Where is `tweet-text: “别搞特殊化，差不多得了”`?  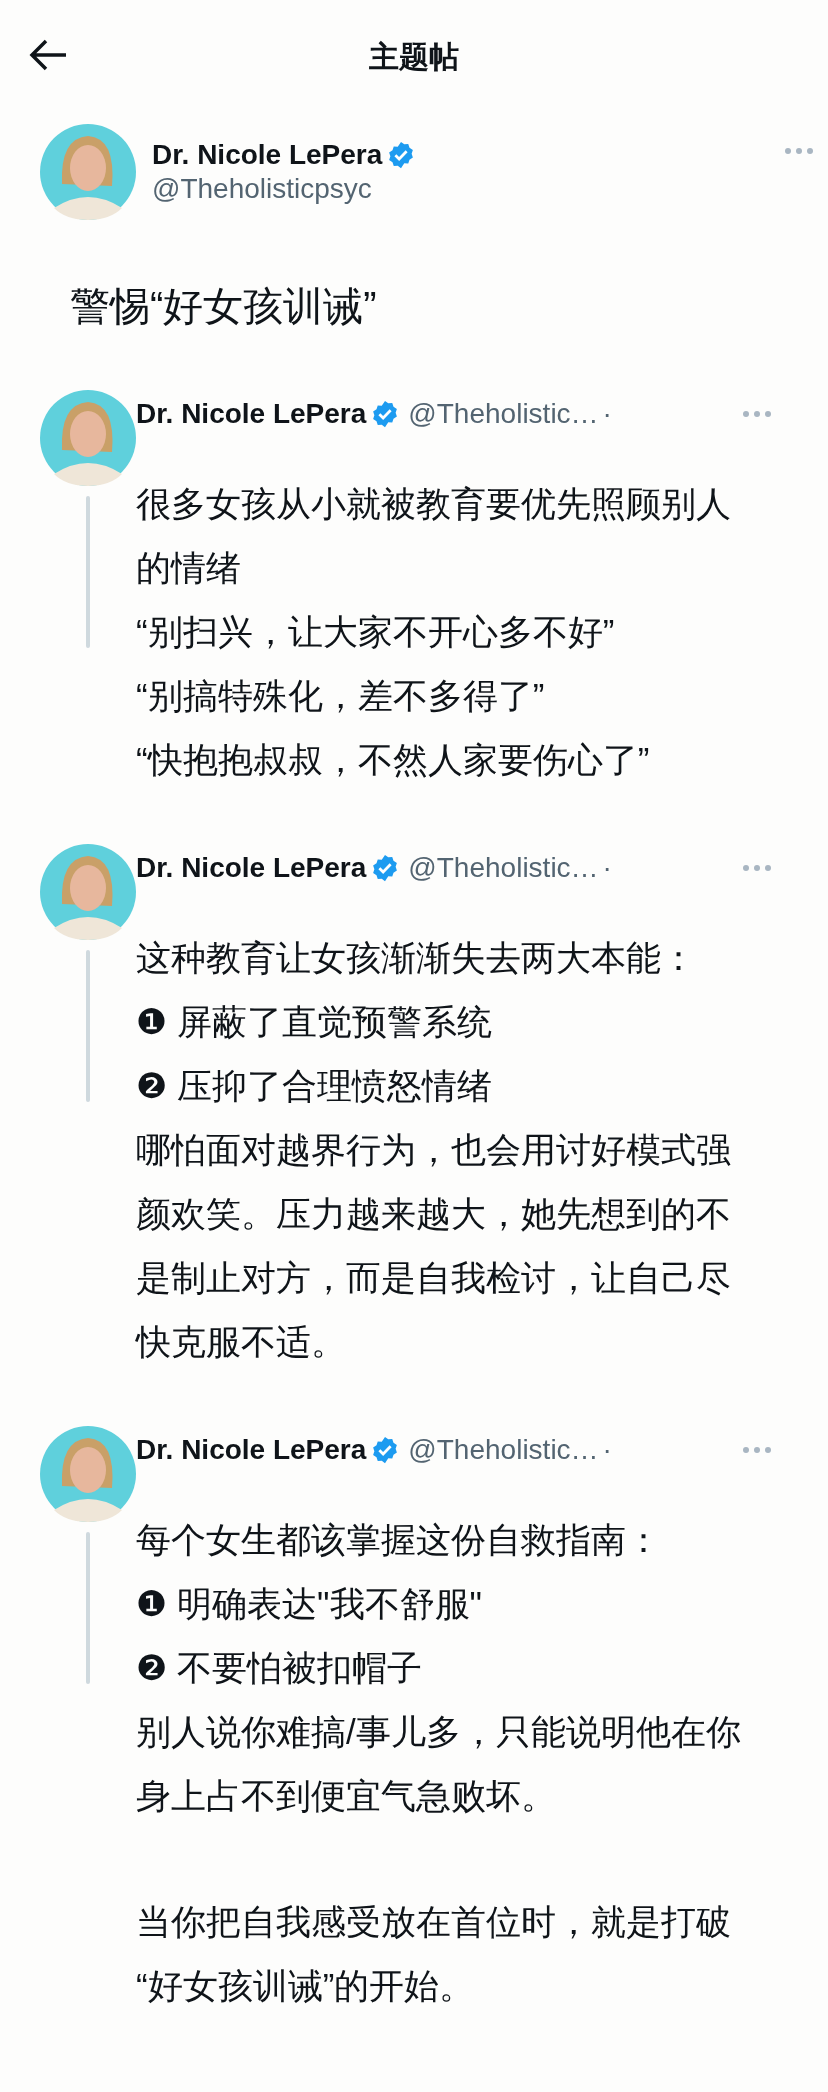
tweet-text: “别搞特殊化，差不多得了” is located at coordinates (341, 696).